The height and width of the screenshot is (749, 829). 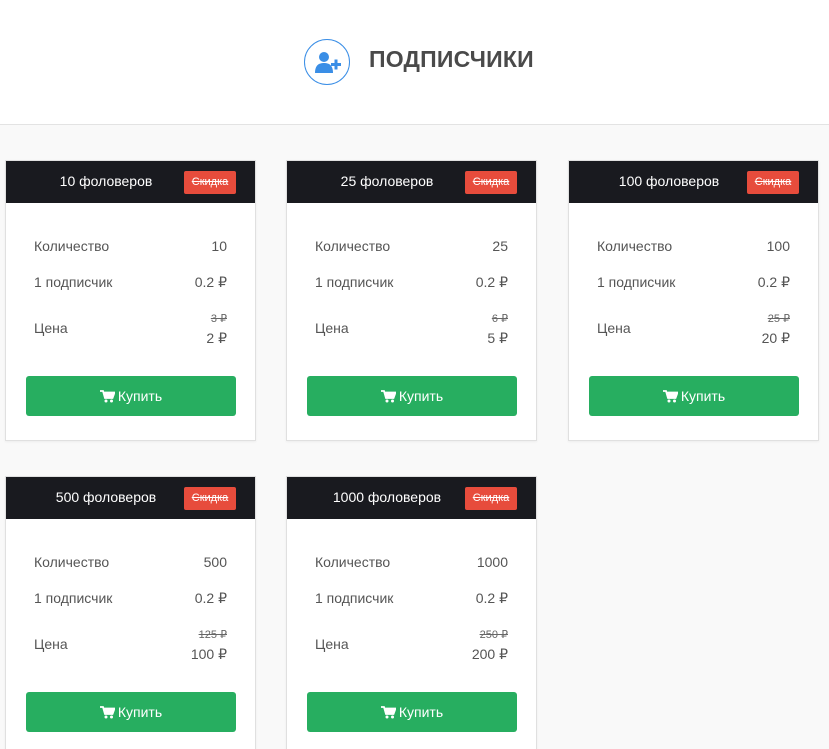 What do you see at coordinates (215, 562) in the screenshot?
I see `quantity-value: 500` at bounding box center [215, 562].